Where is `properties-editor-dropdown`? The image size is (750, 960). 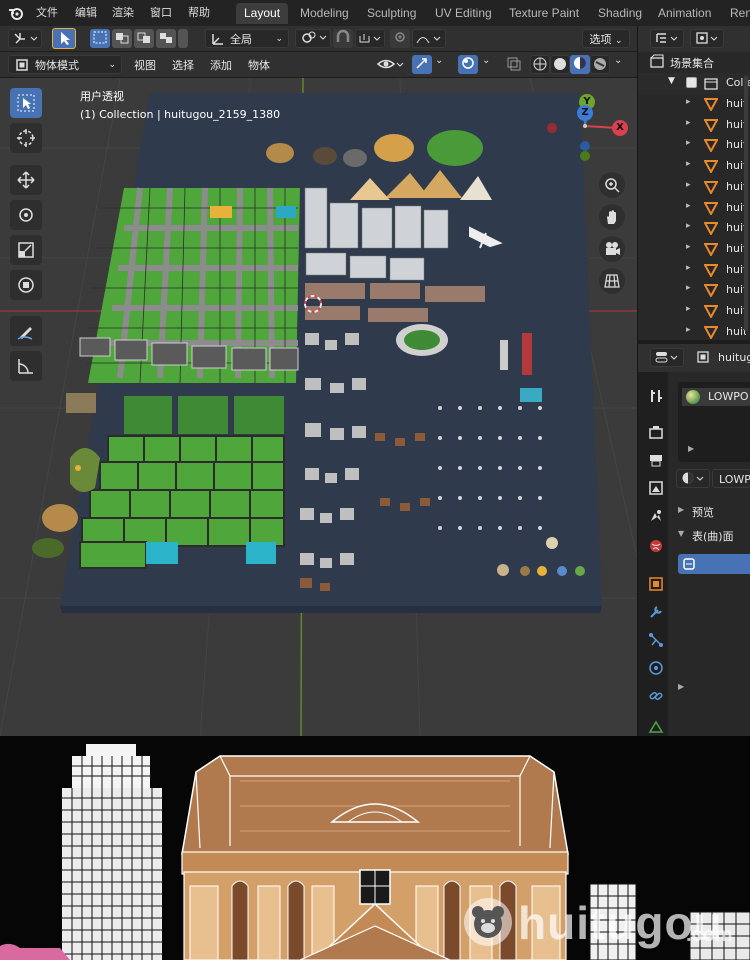
properties-editor-dropdown is located at coordinates (667, 357).